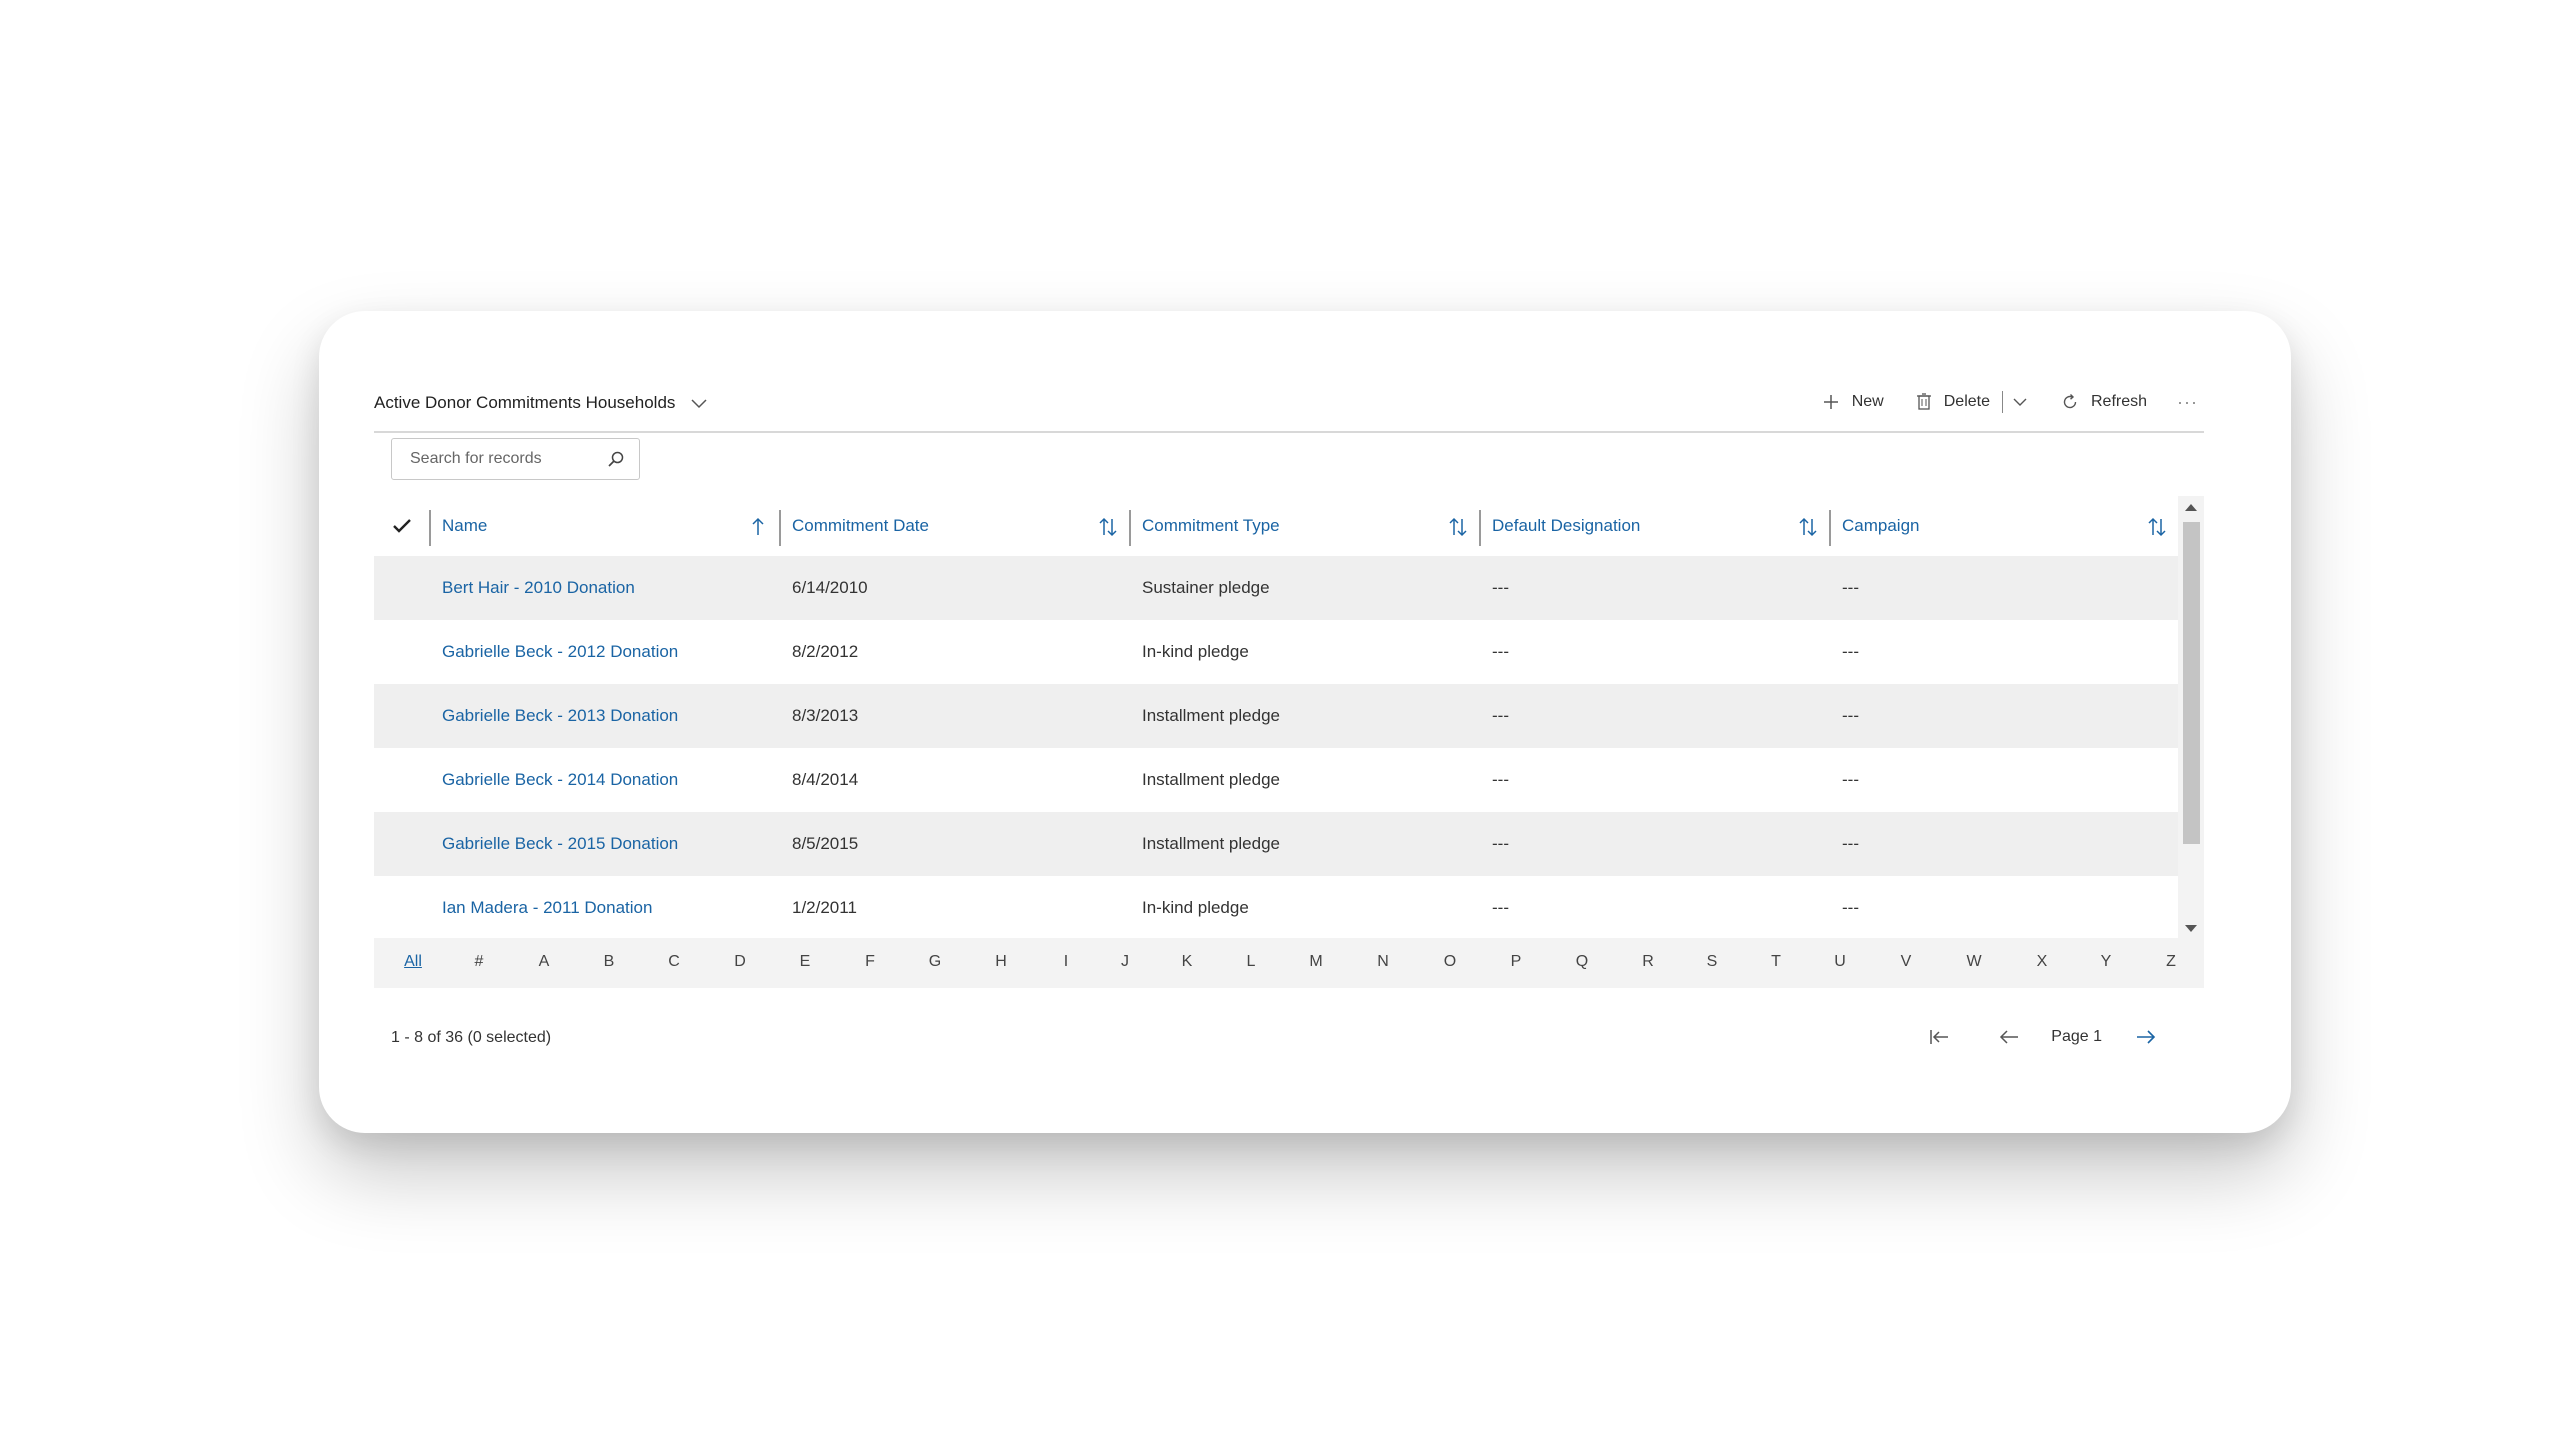  Describe the element at coordinates (544, 962) in the screenshot. I see `alpha-filter-a: A` at that location.